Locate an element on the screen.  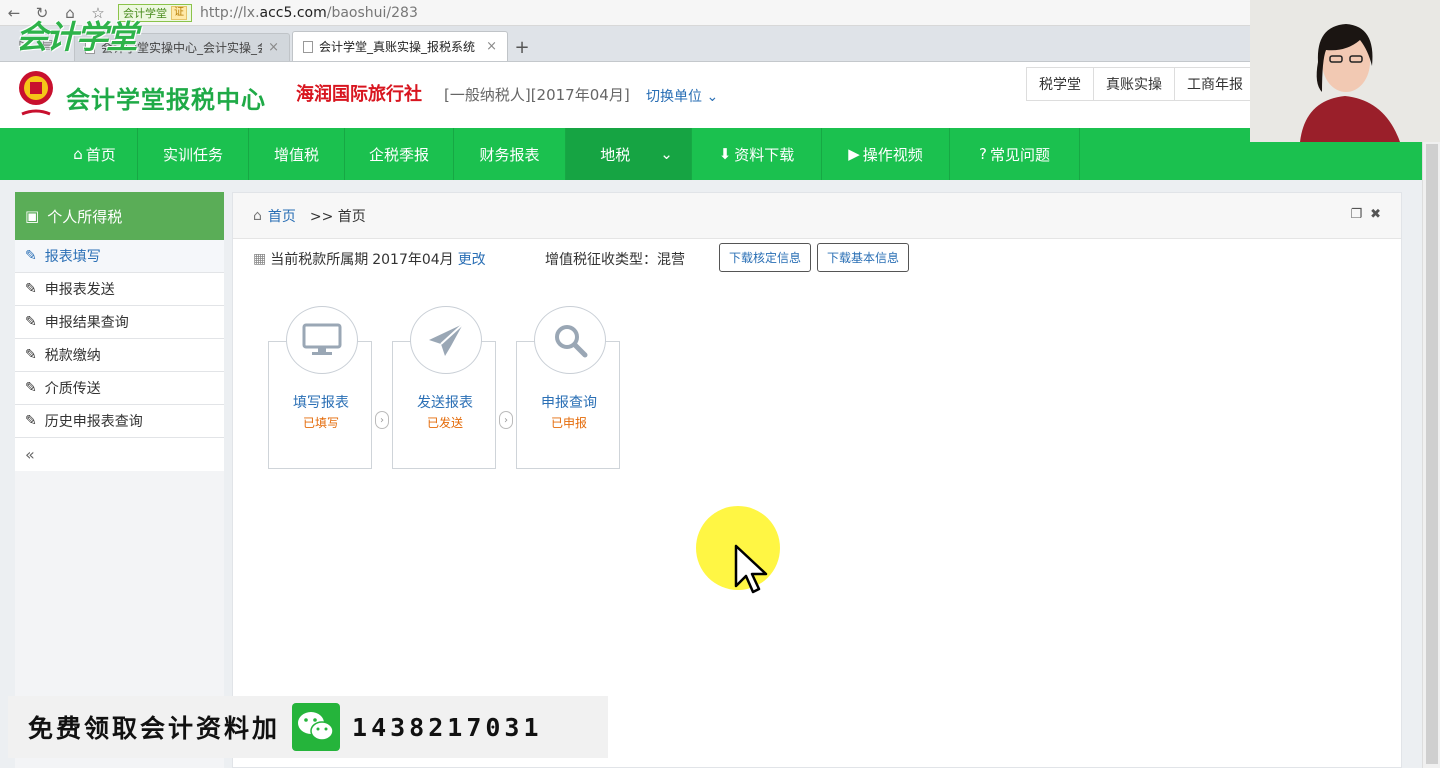
top-links: 税学堂 真账实操 工商年报 is located at coordinates (1141, 84).